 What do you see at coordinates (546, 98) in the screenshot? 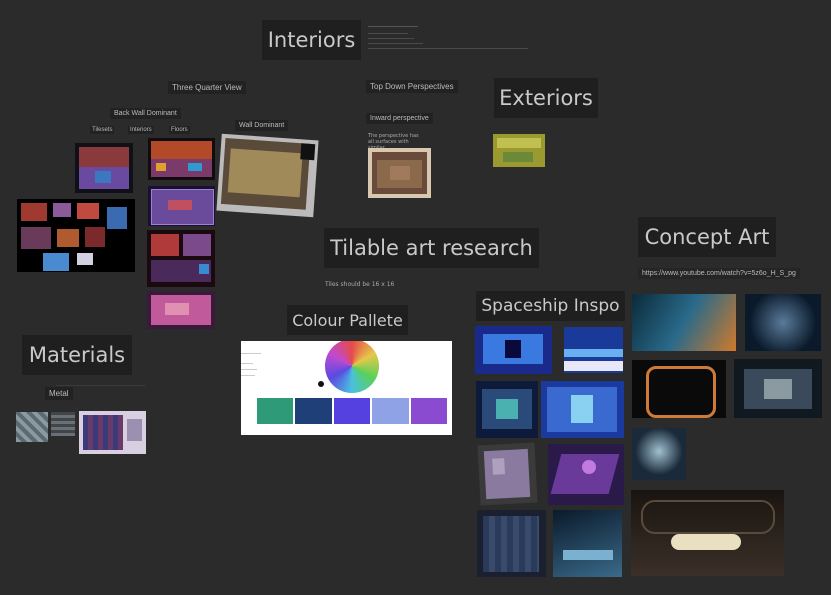
I see `heading-exteriors: Exteriors` at bounding box center [546, 98].